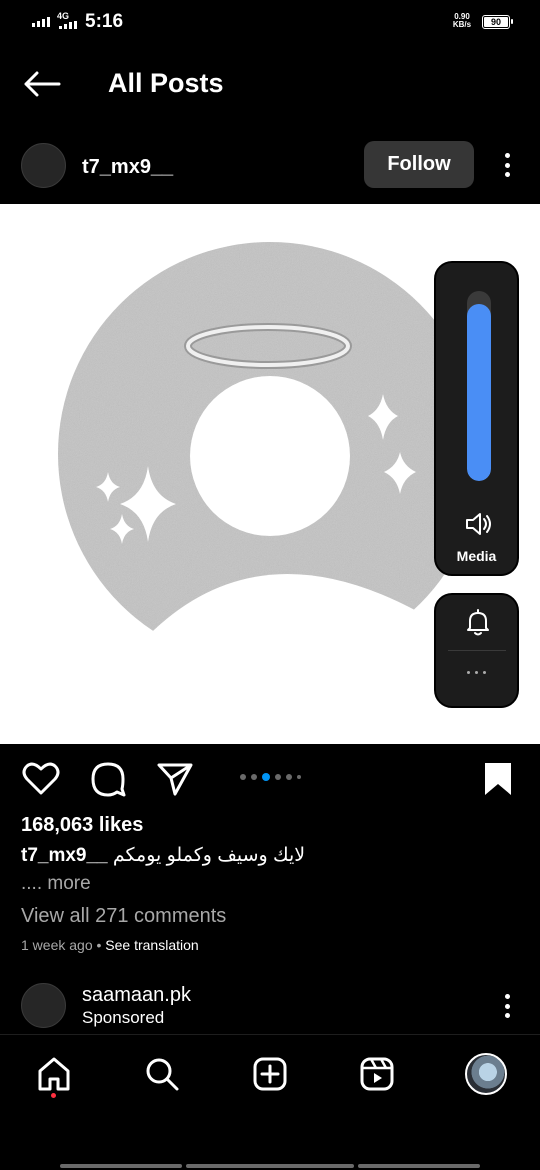  Describe the element at coordinates (127, 167) in the screenshot. I see `post-author-username: t7_mx9__` at that location.